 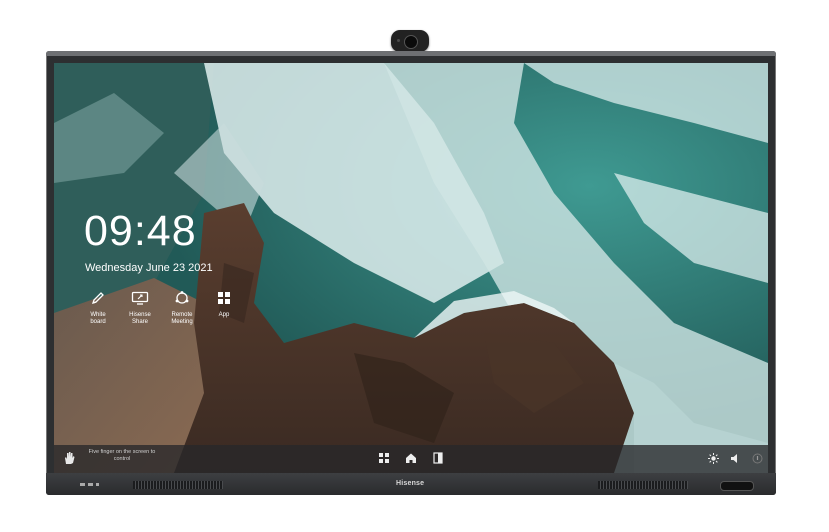 What do you see at coordinates (140, 298) in the screenshot?
I see `screen-share-icon` at bounding box center [140, 298].